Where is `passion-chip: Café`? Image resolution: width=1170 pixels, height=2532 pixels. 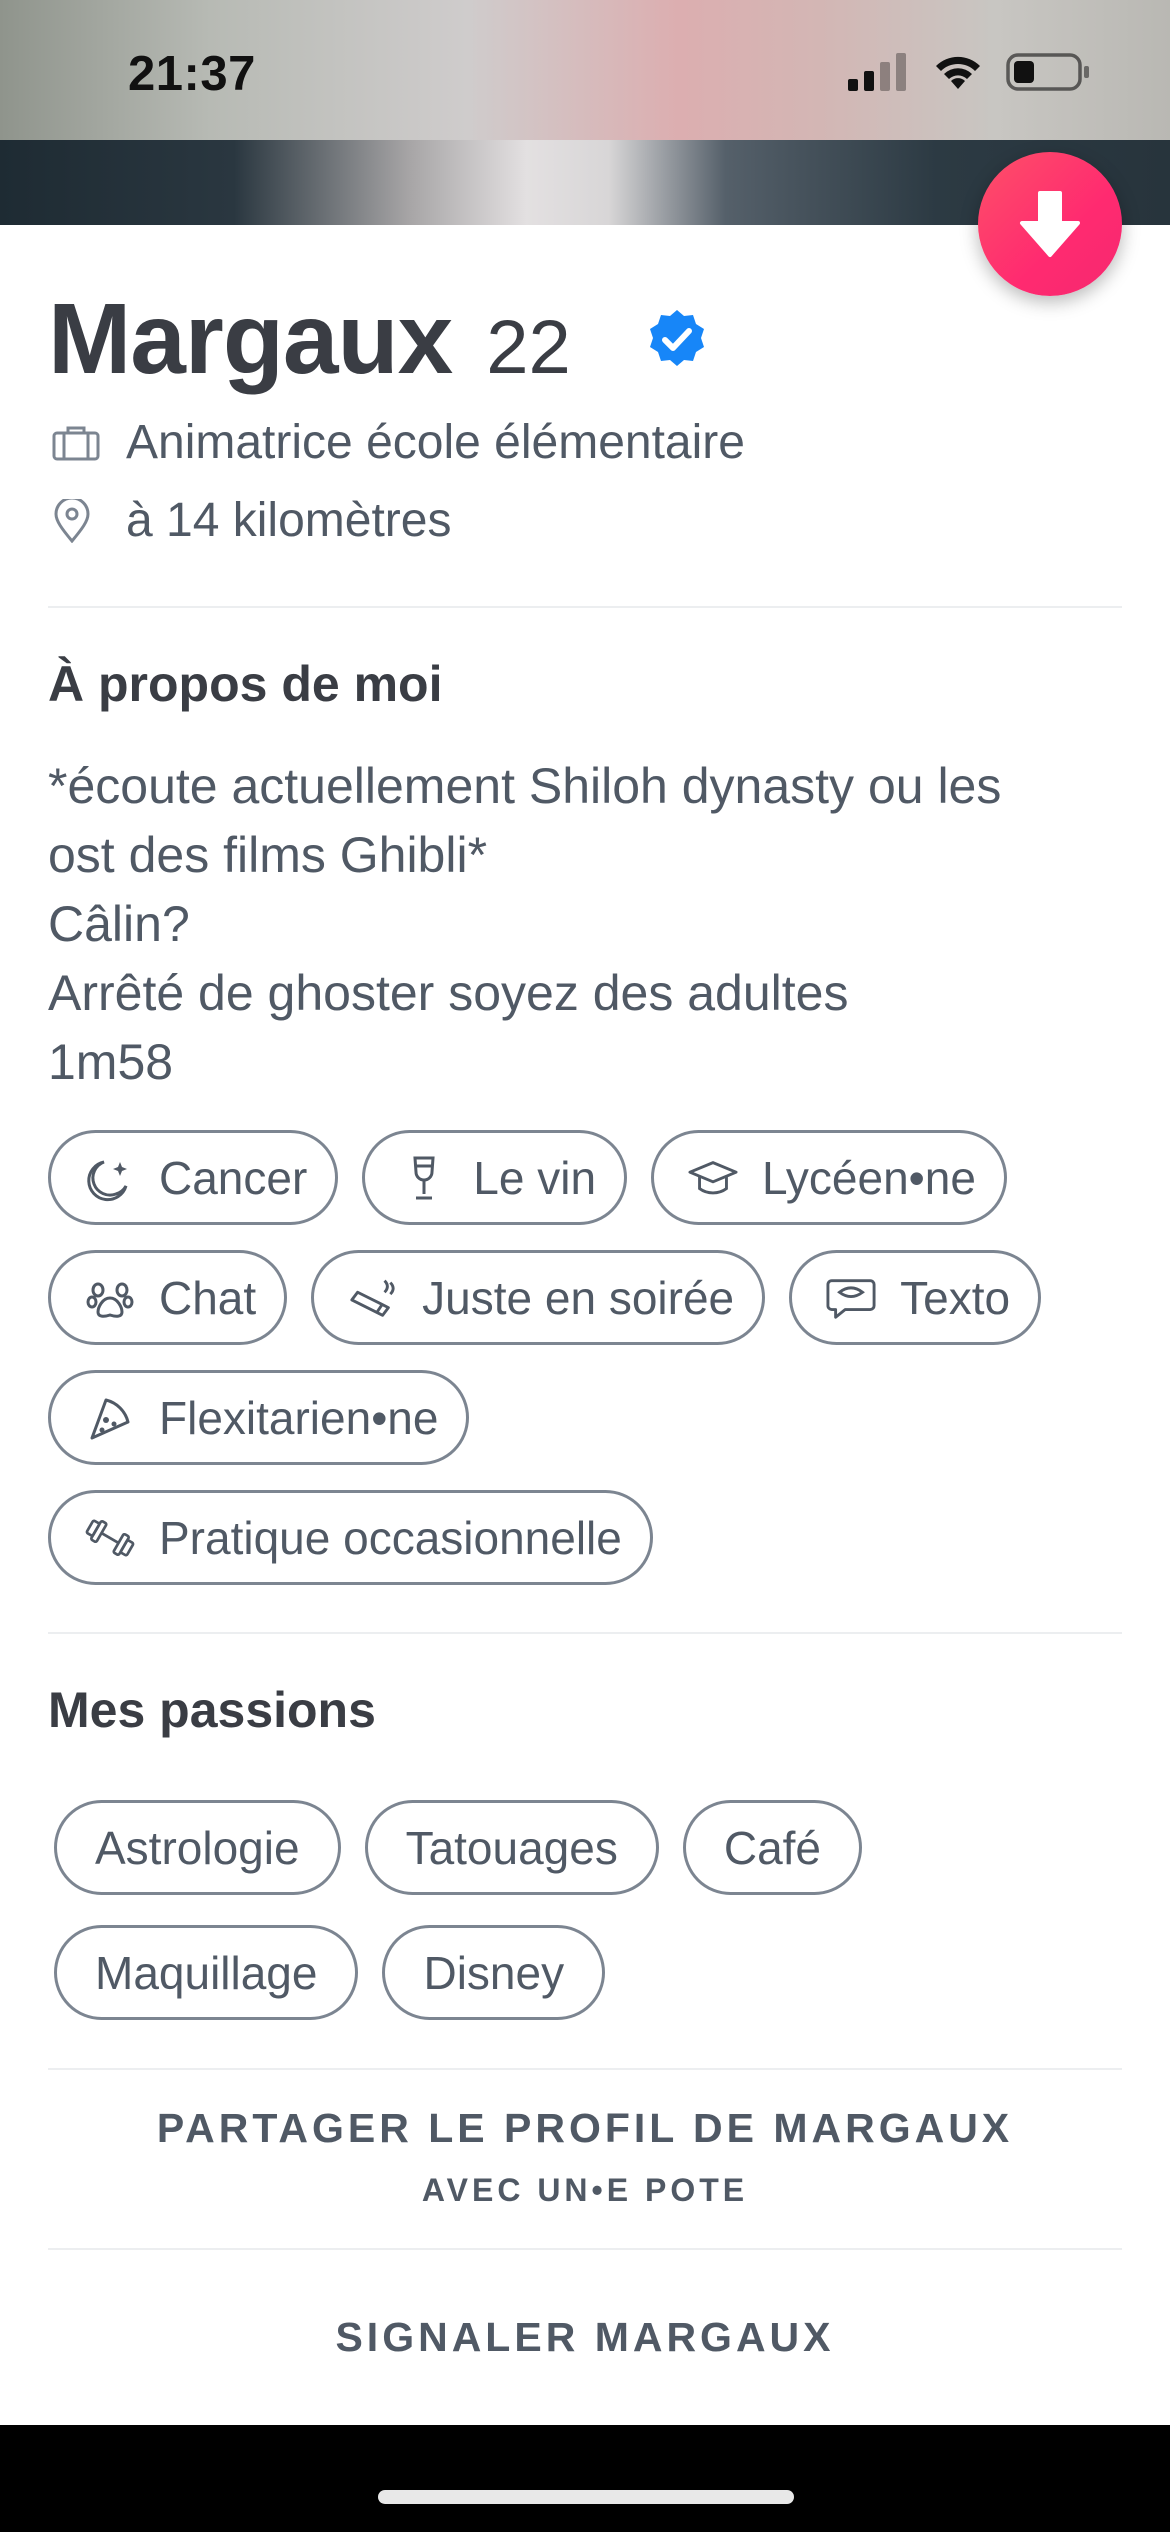 passion-chip: Café is located at coordinates (772, 1847).